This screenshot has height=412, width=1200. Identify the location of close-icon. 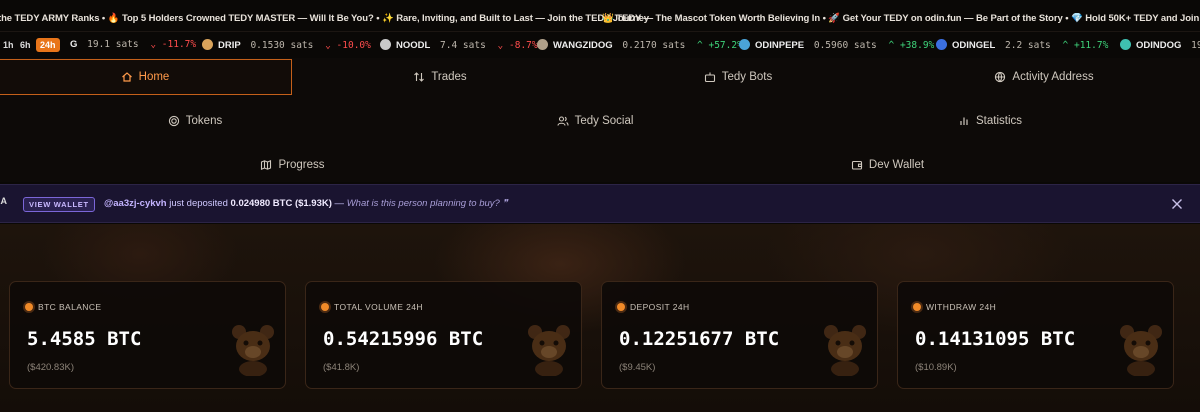
(1177, 204).